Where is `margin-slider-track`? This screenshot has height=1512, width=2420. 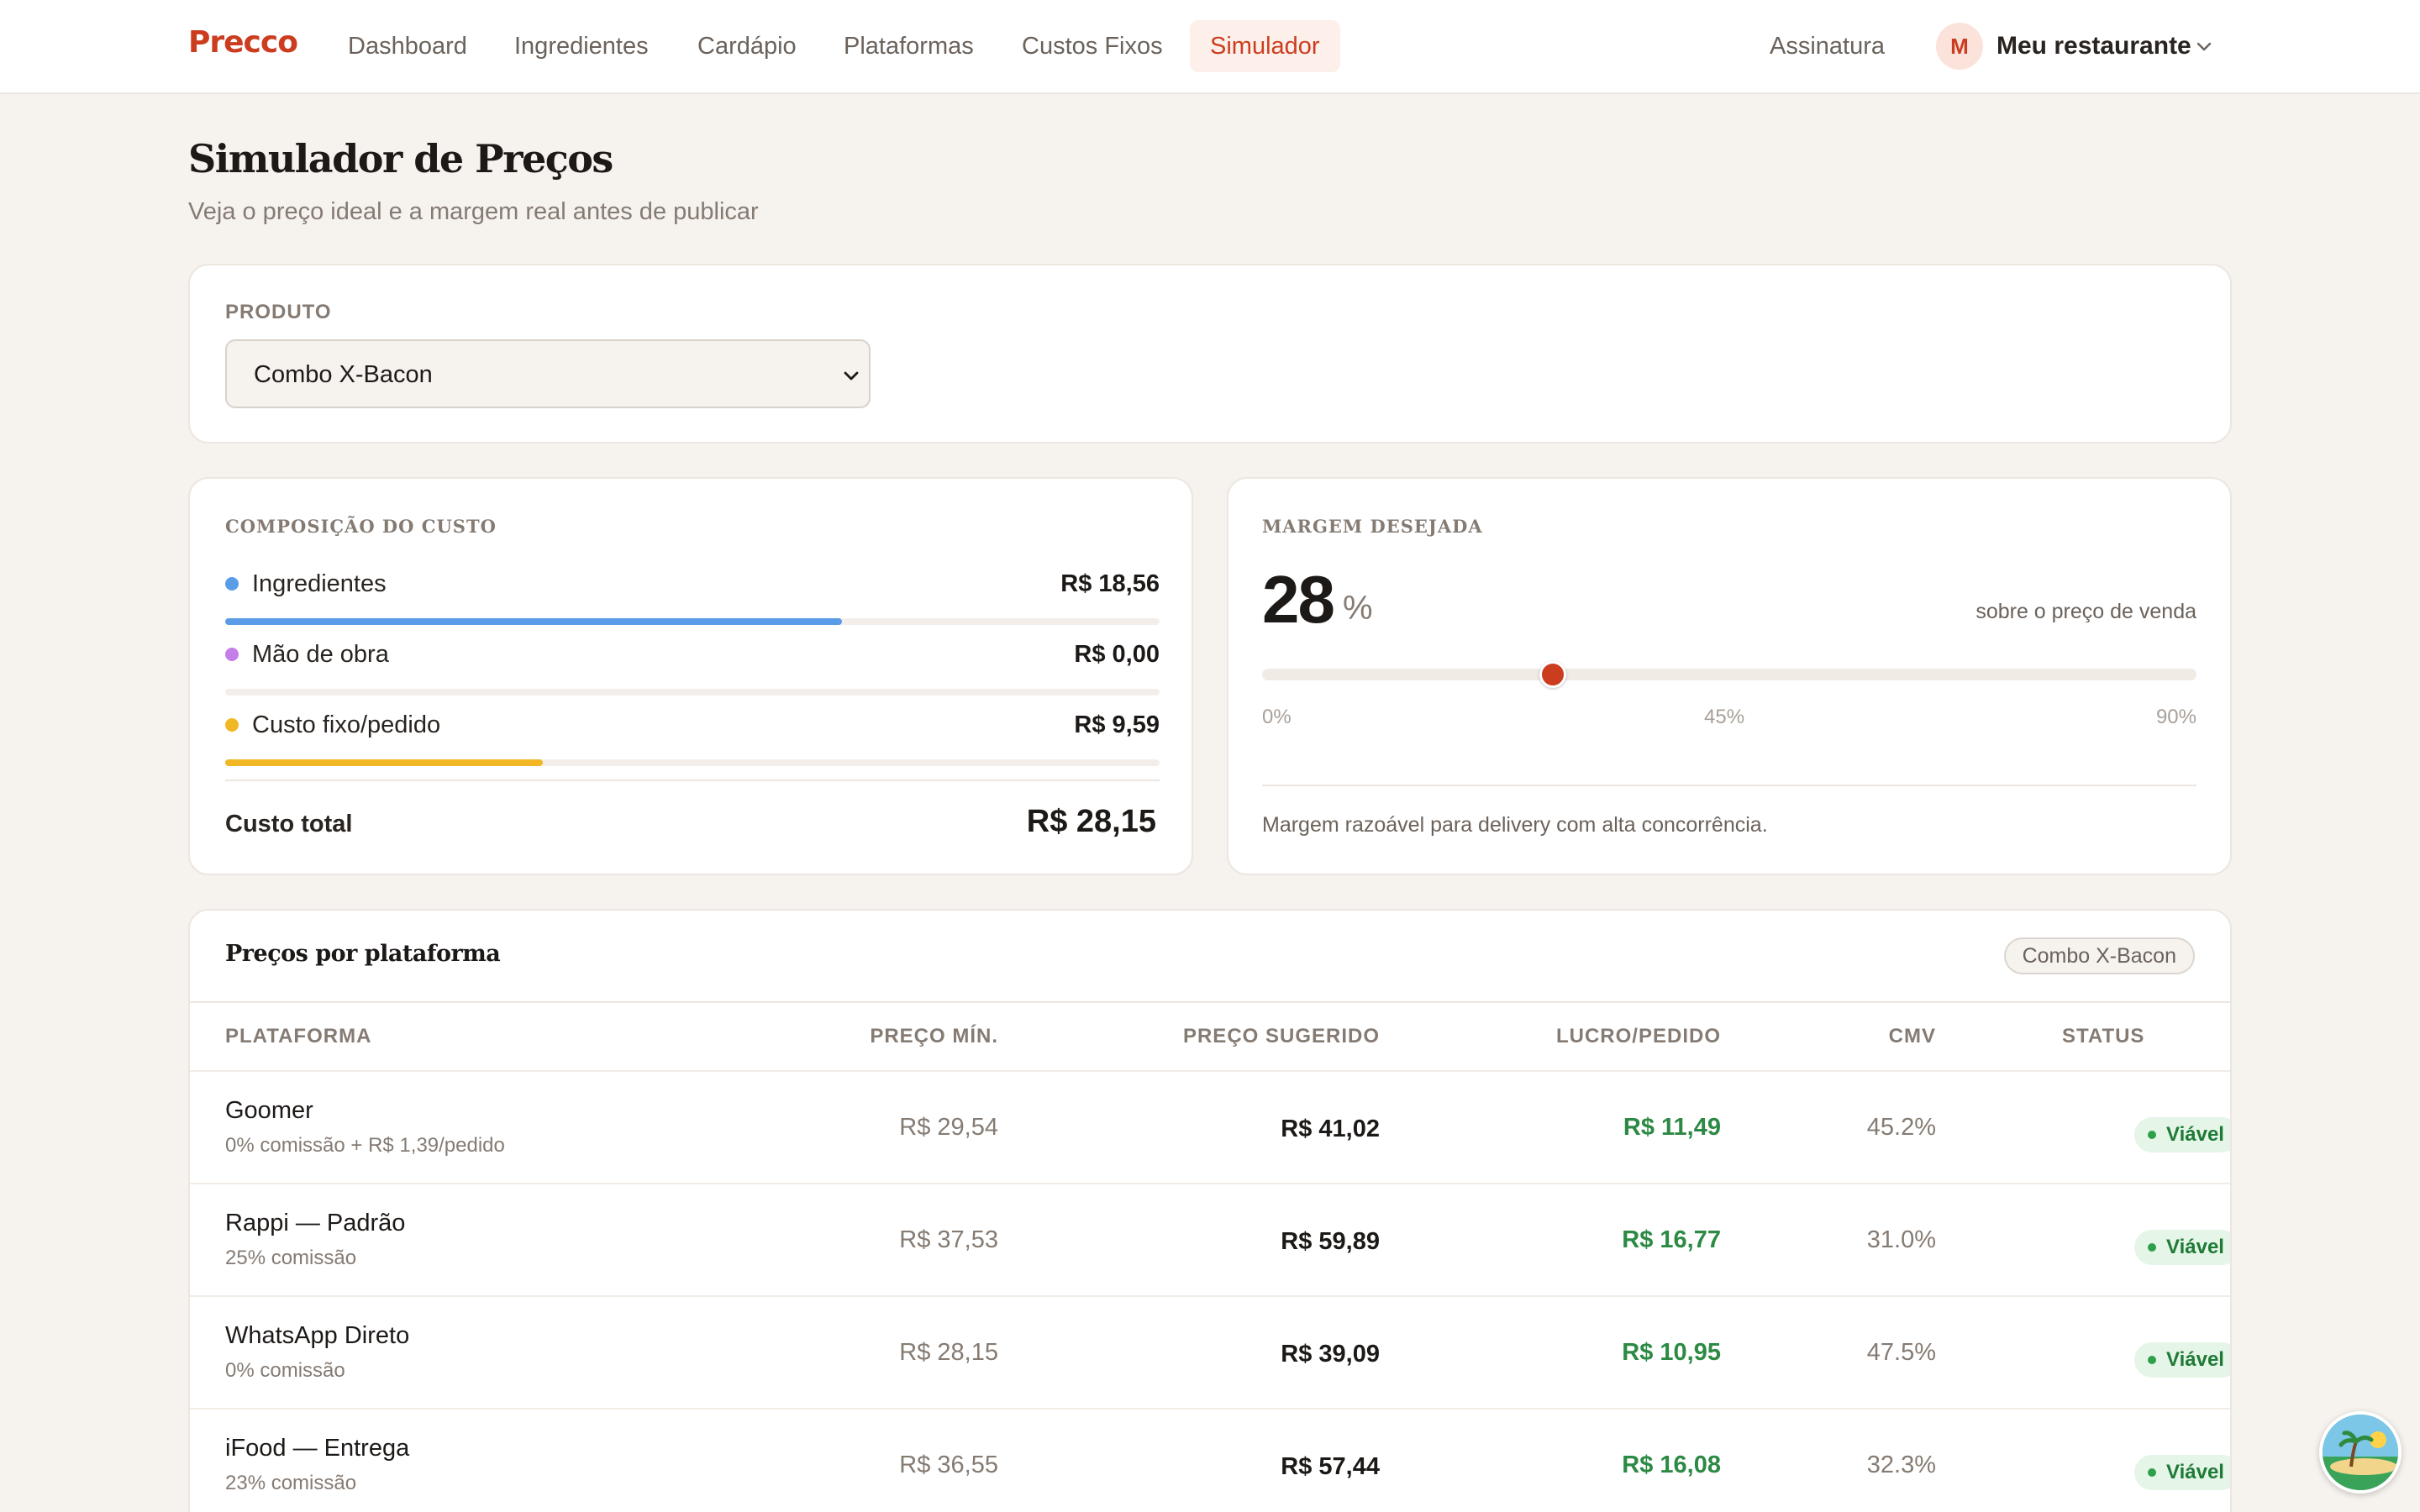 margin-slider-track is located at coordinates (1729, 674).